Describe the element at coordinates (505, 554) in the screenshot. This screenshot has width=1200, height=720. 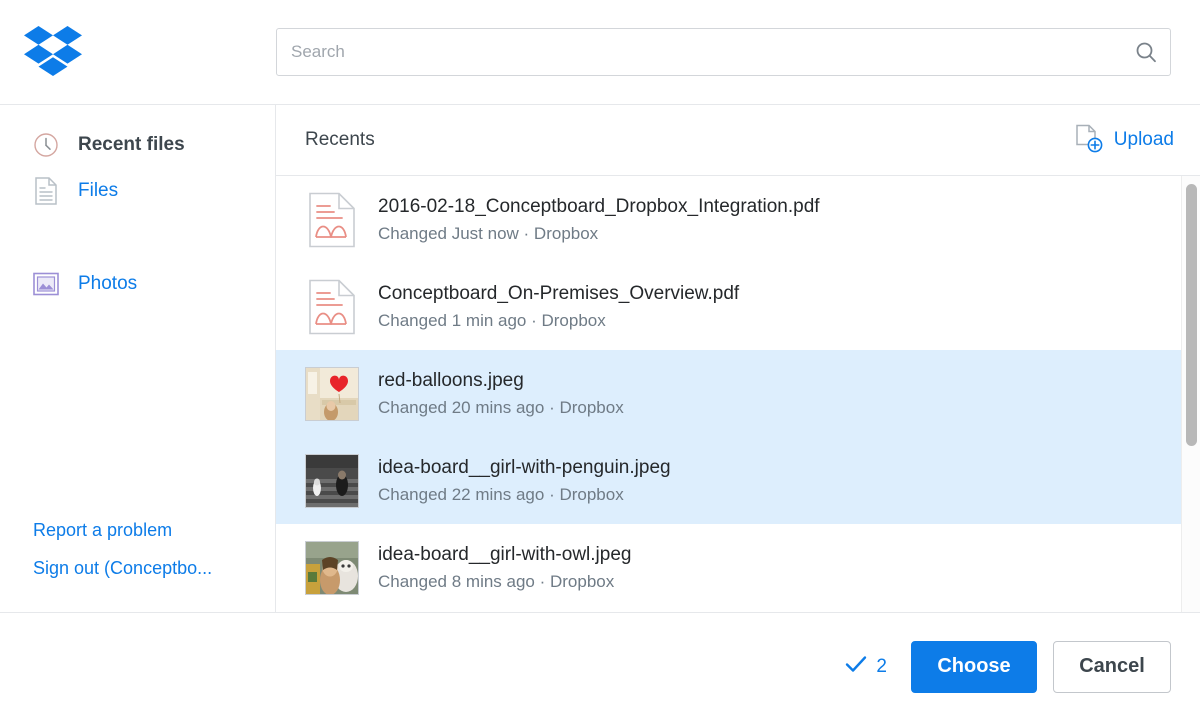
I see `file-name: idea-board__girl-with-owl.jpeg` at that location.